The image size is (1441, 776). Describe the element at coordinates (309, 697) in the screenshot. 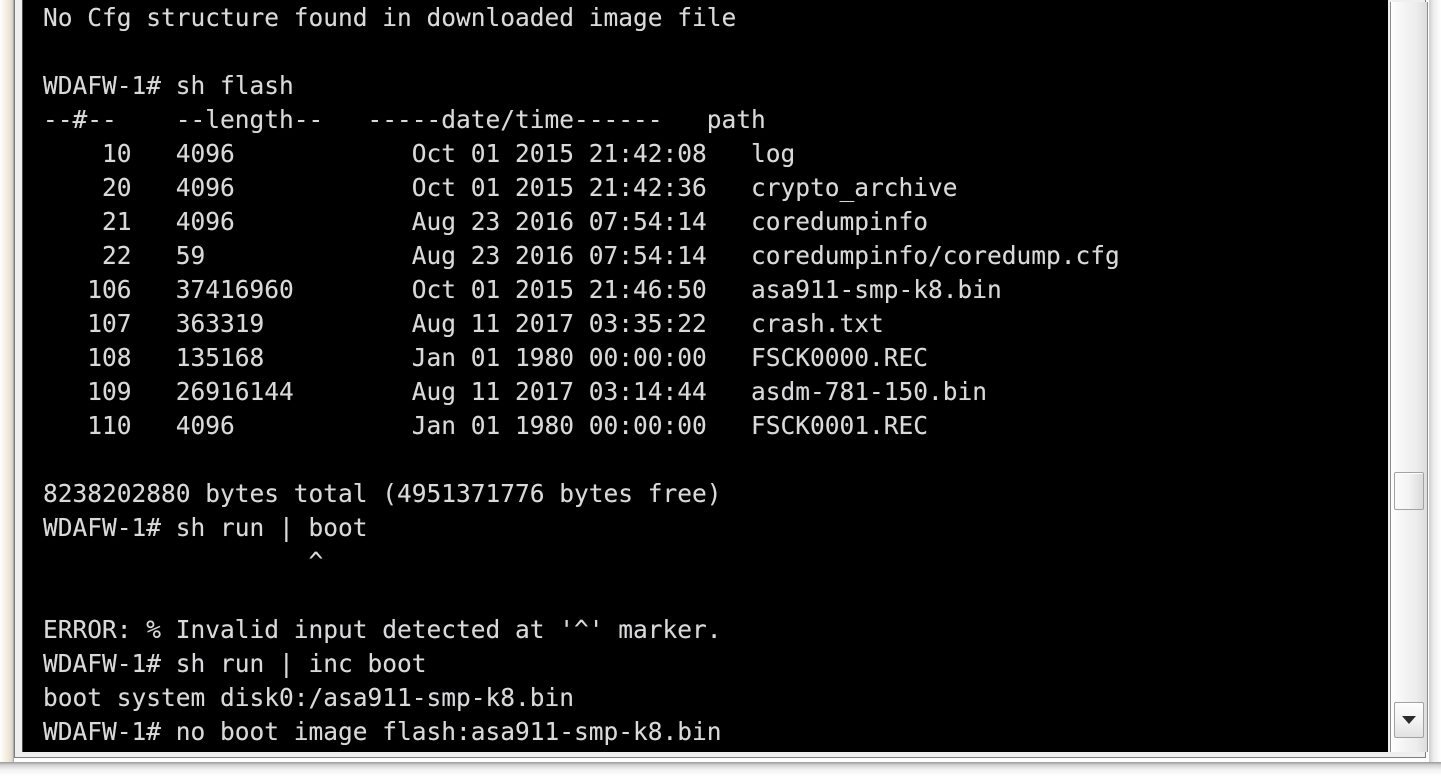

I see `terminal-line: boot system disk0:/asa911-smp-k8.bin` at that location.